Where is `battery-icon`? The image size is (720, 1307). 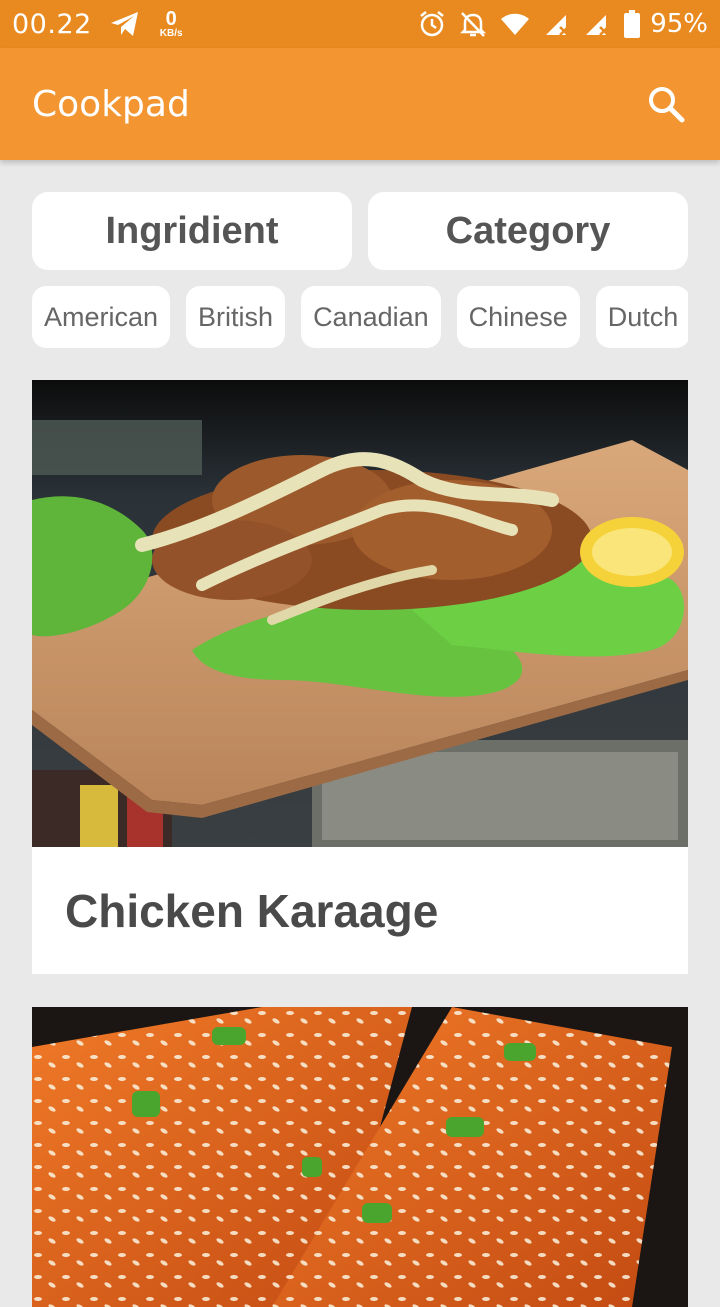
battery-icon is located at coordinates (632, 24).